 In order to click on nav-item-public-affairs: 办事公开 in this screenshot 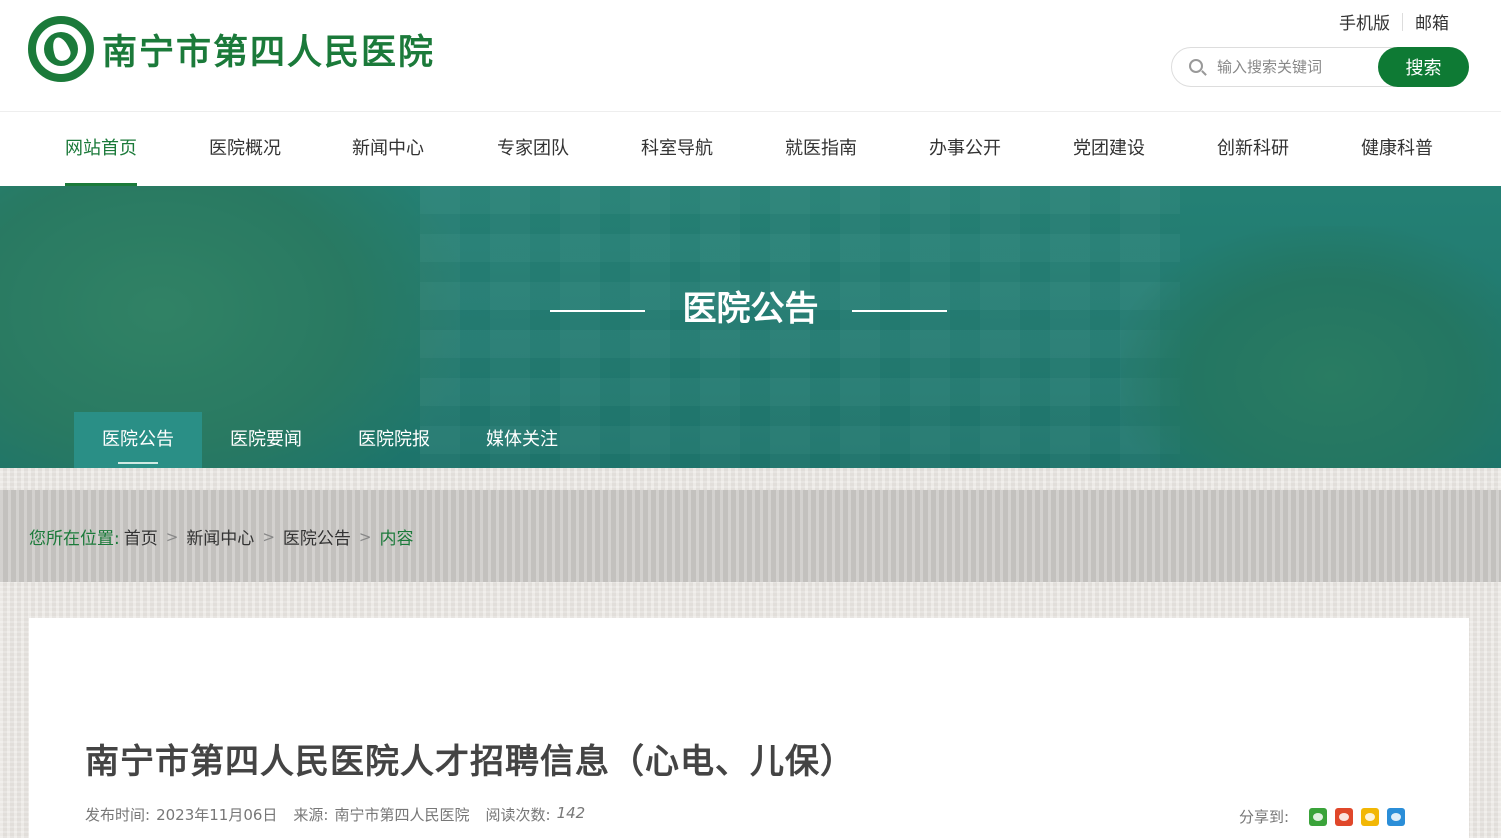, I will do `click(965, 149)`.